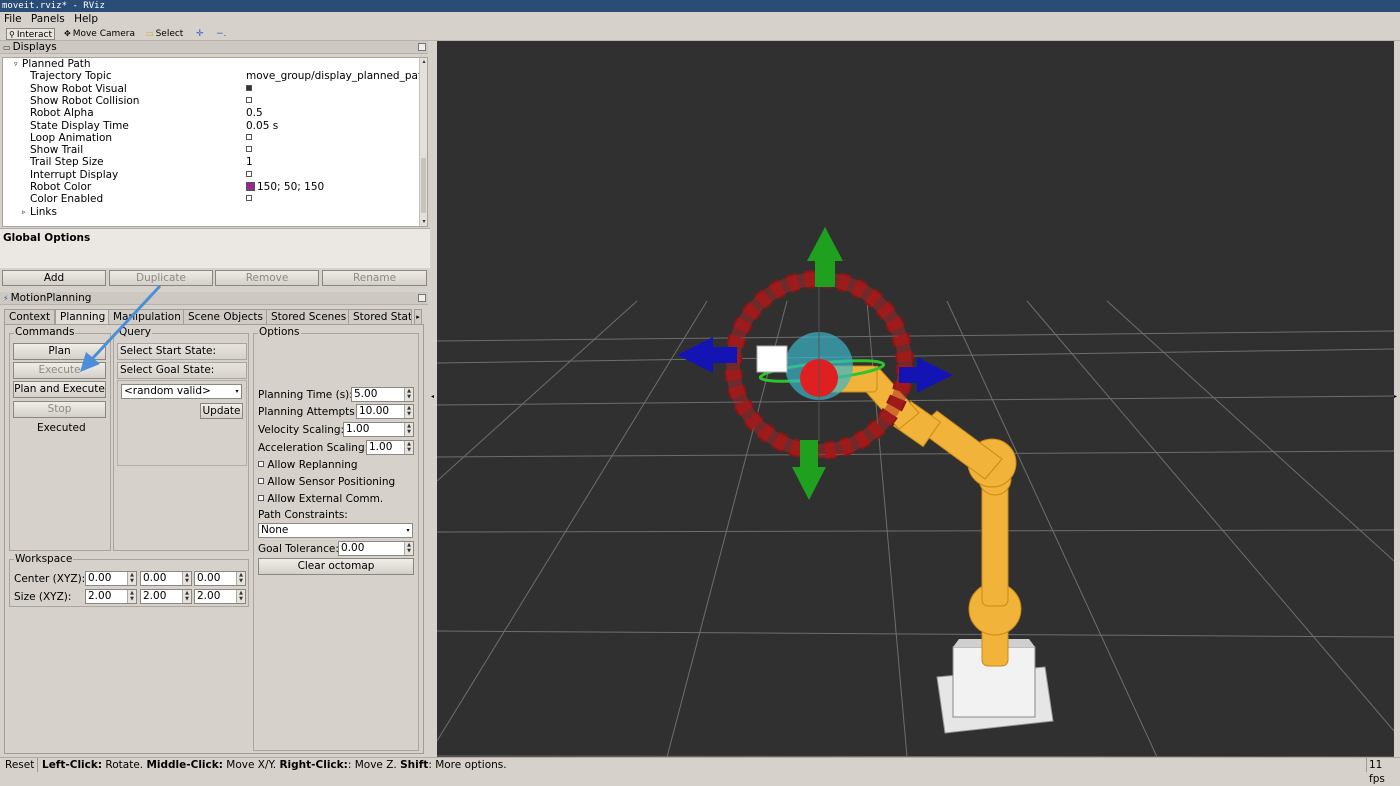 This screenshot has width=1400, height=786. Describe the element at coordinates (432, 396) in the screenshot. I see `collapse-left-icon: ◂` at that location.